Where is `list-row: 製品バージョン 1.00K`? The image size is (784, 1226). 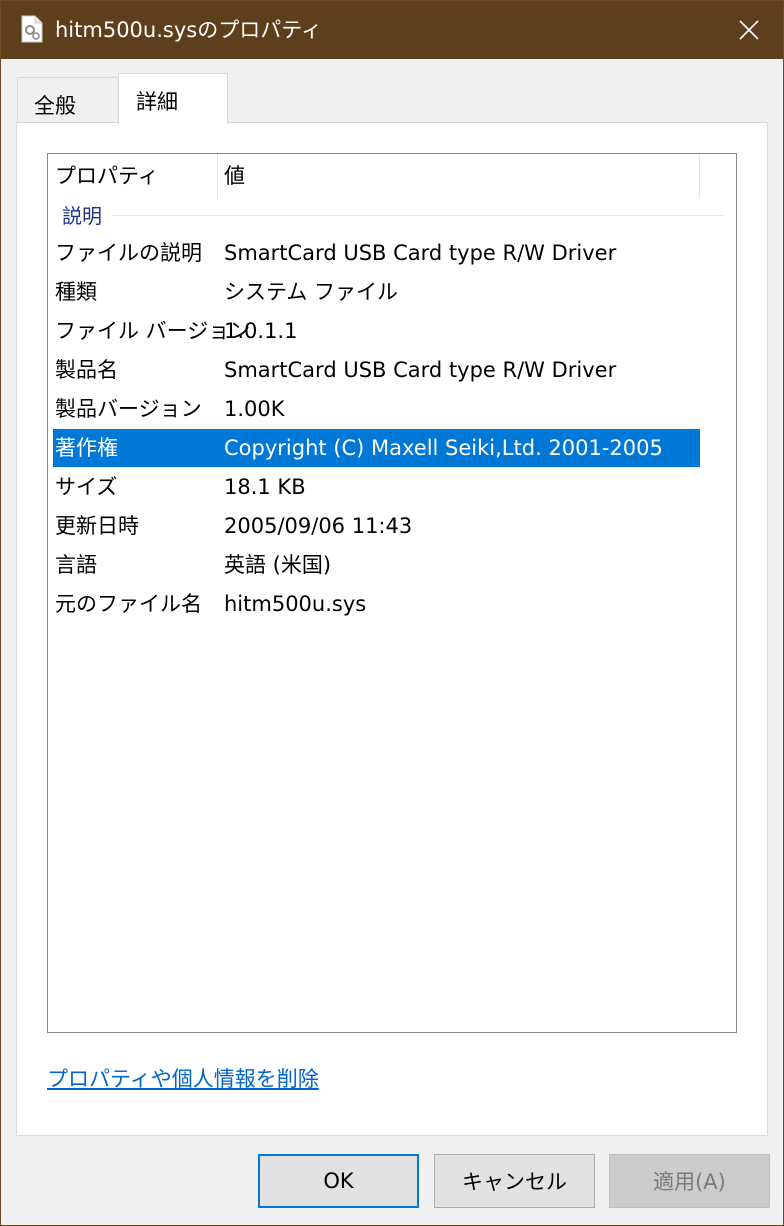 list-row: 製品バージョン 1.00K is located at coordinates (376, 409).